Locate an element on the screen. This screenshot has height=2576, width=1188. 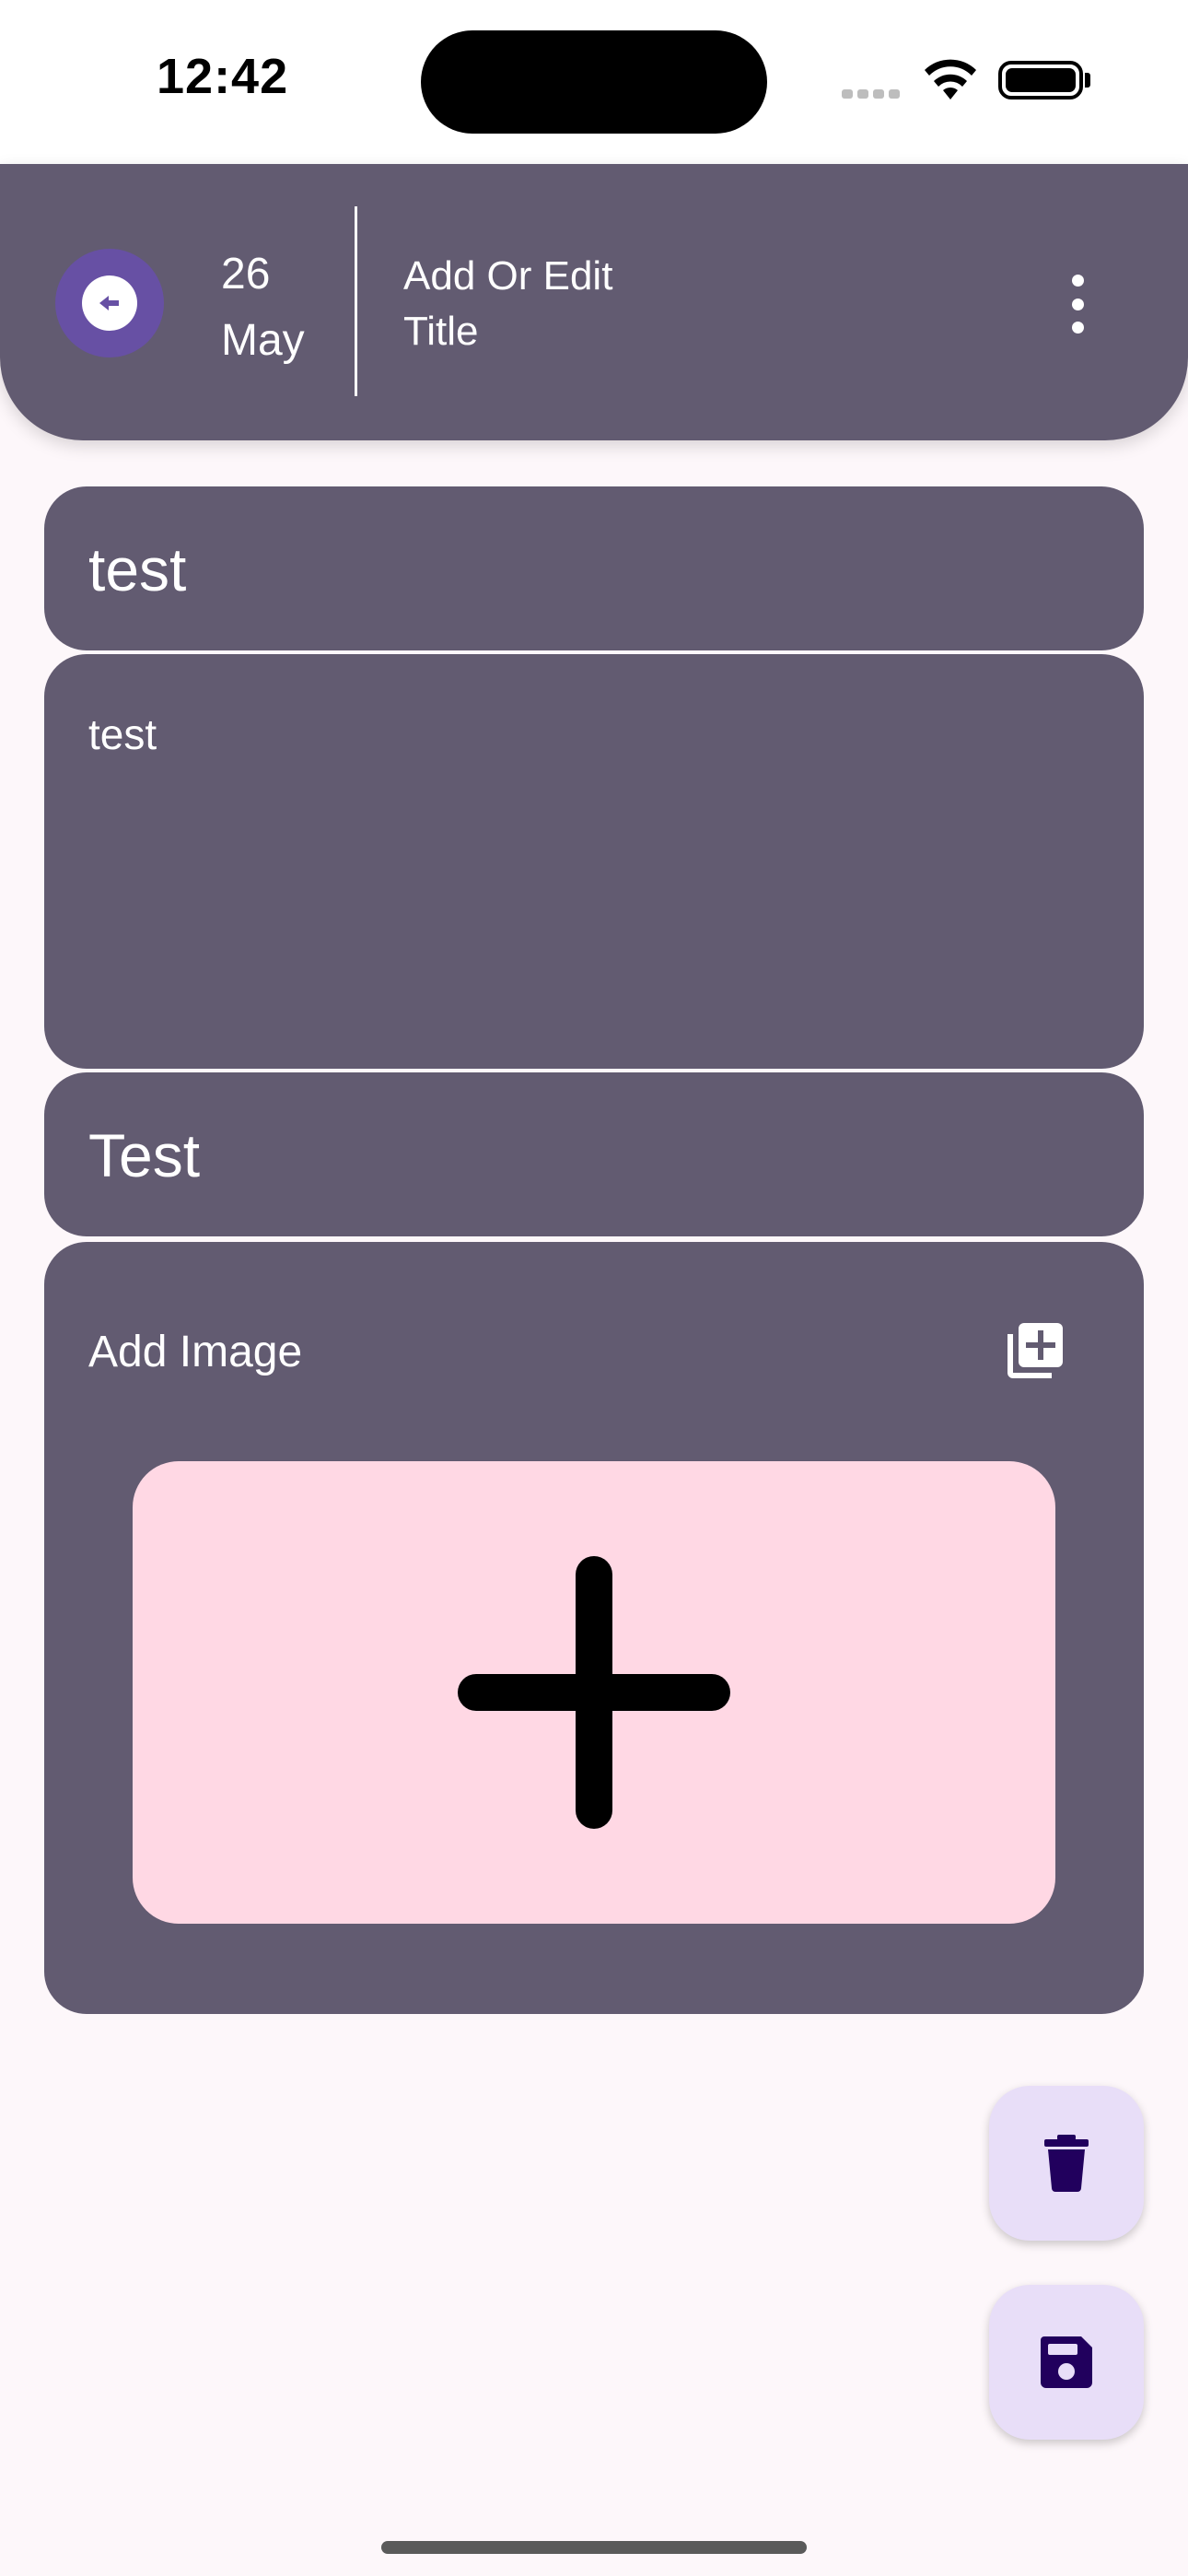
header-divider is located at coordinates (356, 301).